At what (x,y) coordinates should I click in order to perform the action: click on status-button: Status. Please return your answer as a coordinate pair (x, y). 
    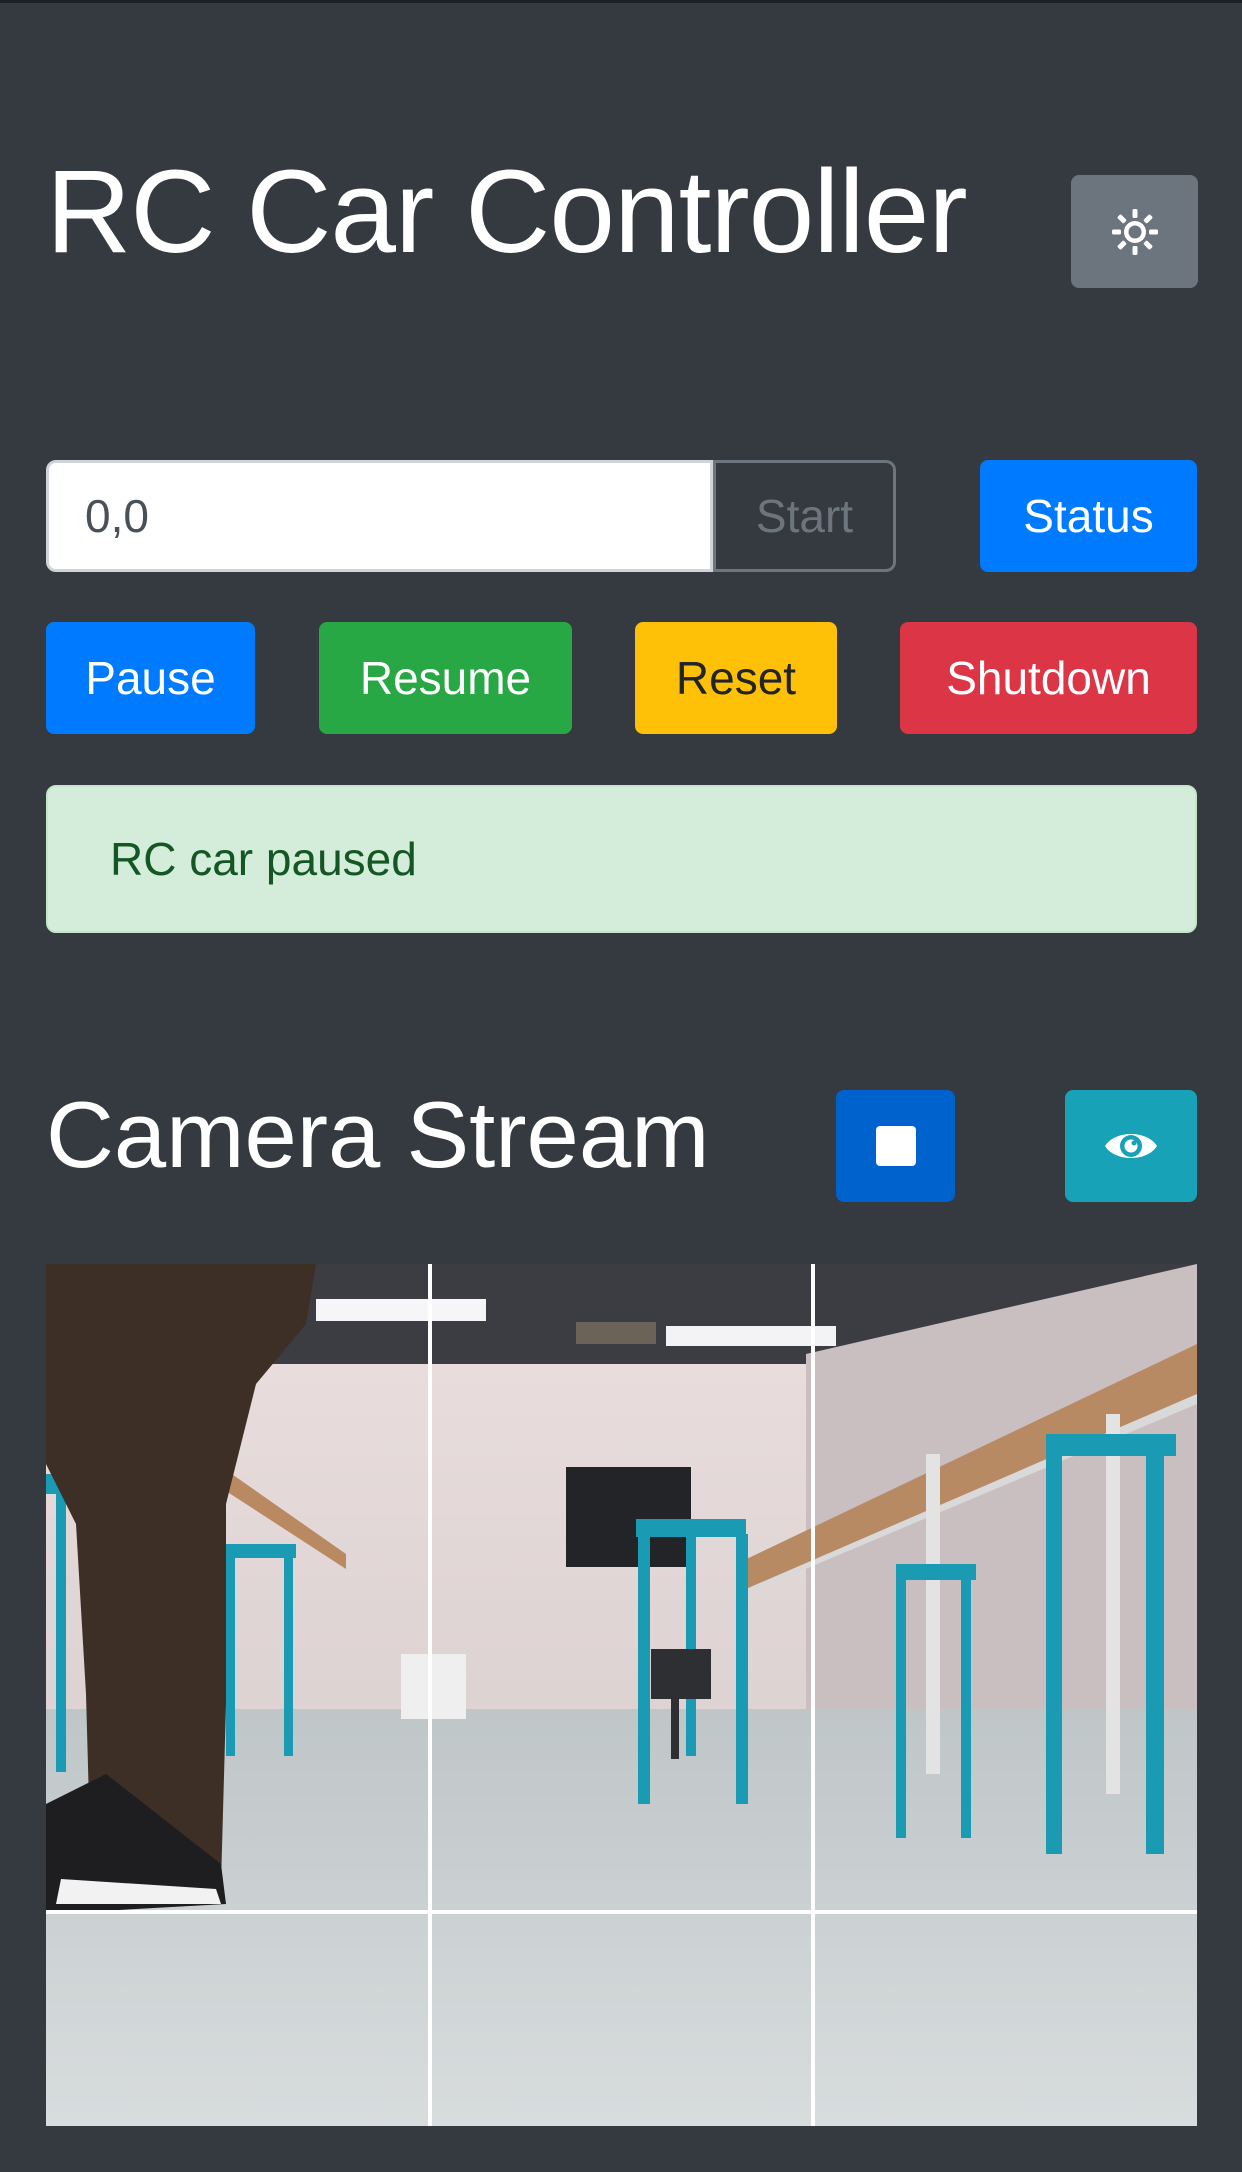
    Looking at the image, I should click on (1088, 516).